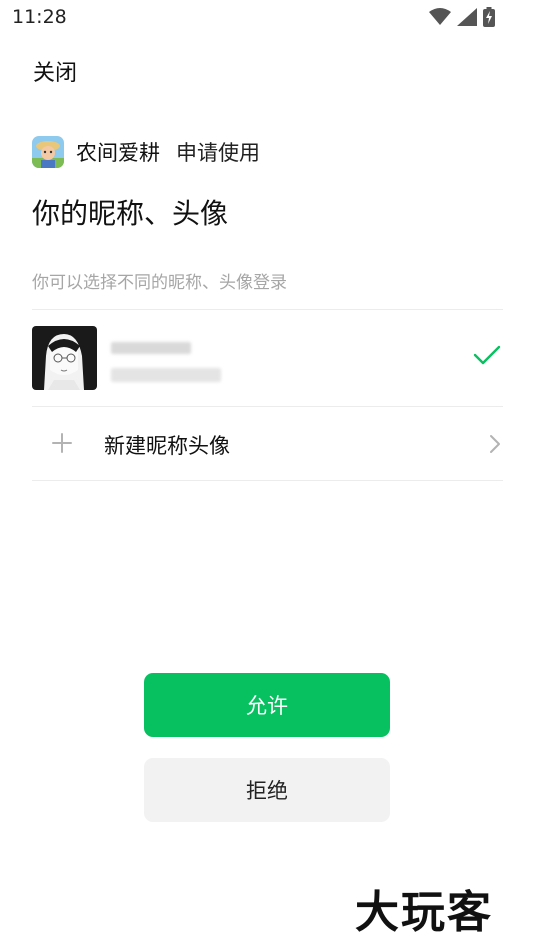  I want to click on close-button: 关闭, so click(55, 71).